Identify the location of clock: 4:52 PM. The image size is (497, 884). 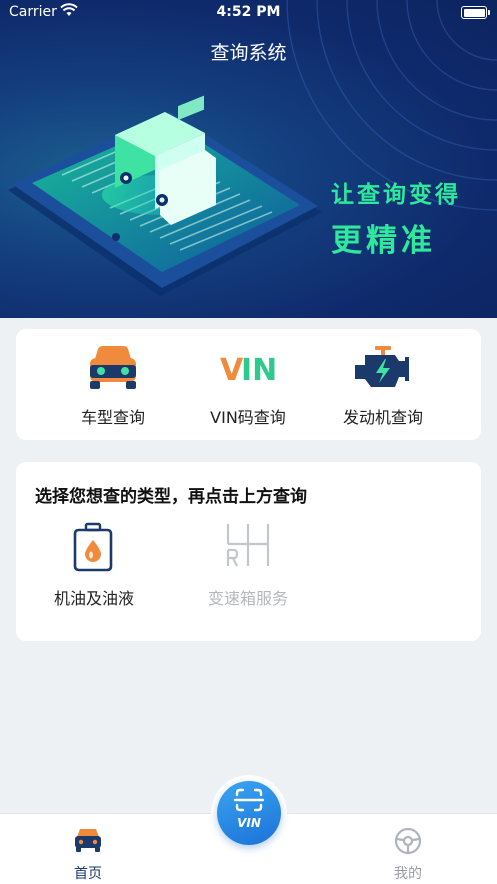
(248, 12).